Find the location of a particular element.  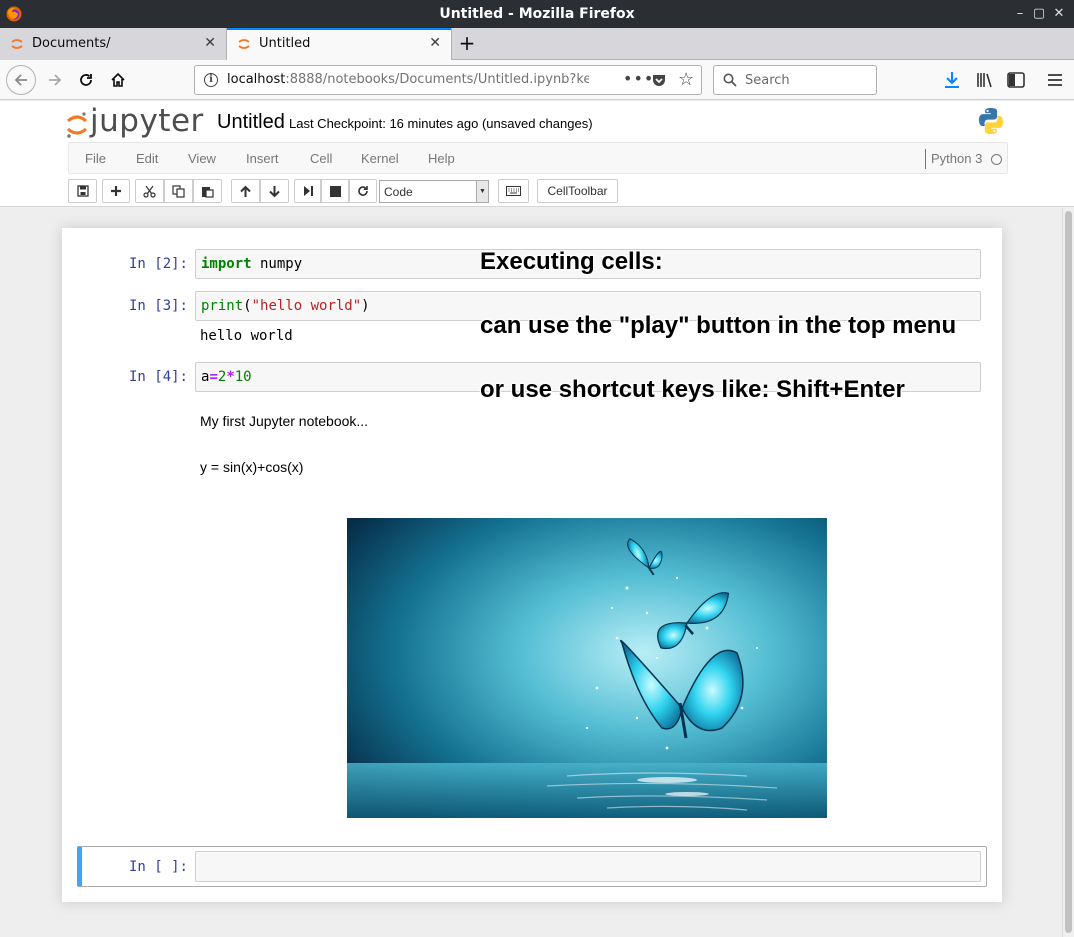

bookmark-star-icon: ☆ is located at coordinates (686, 79).